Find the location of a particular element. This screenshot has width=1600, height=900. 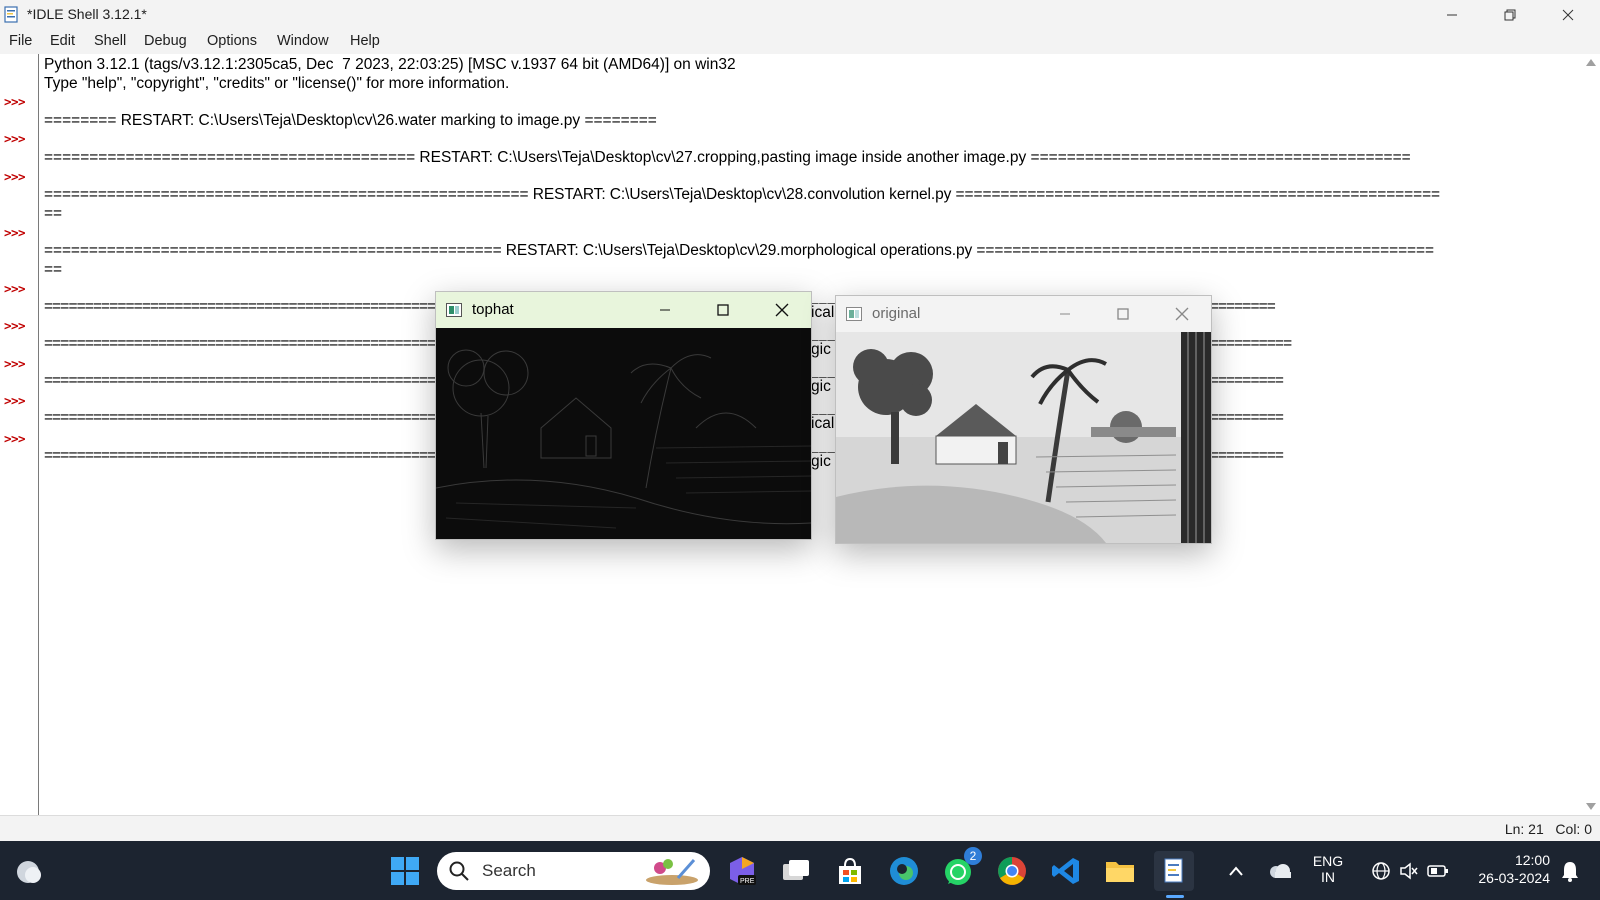

original-title-bar: original is located at coordinates (1023, 314).